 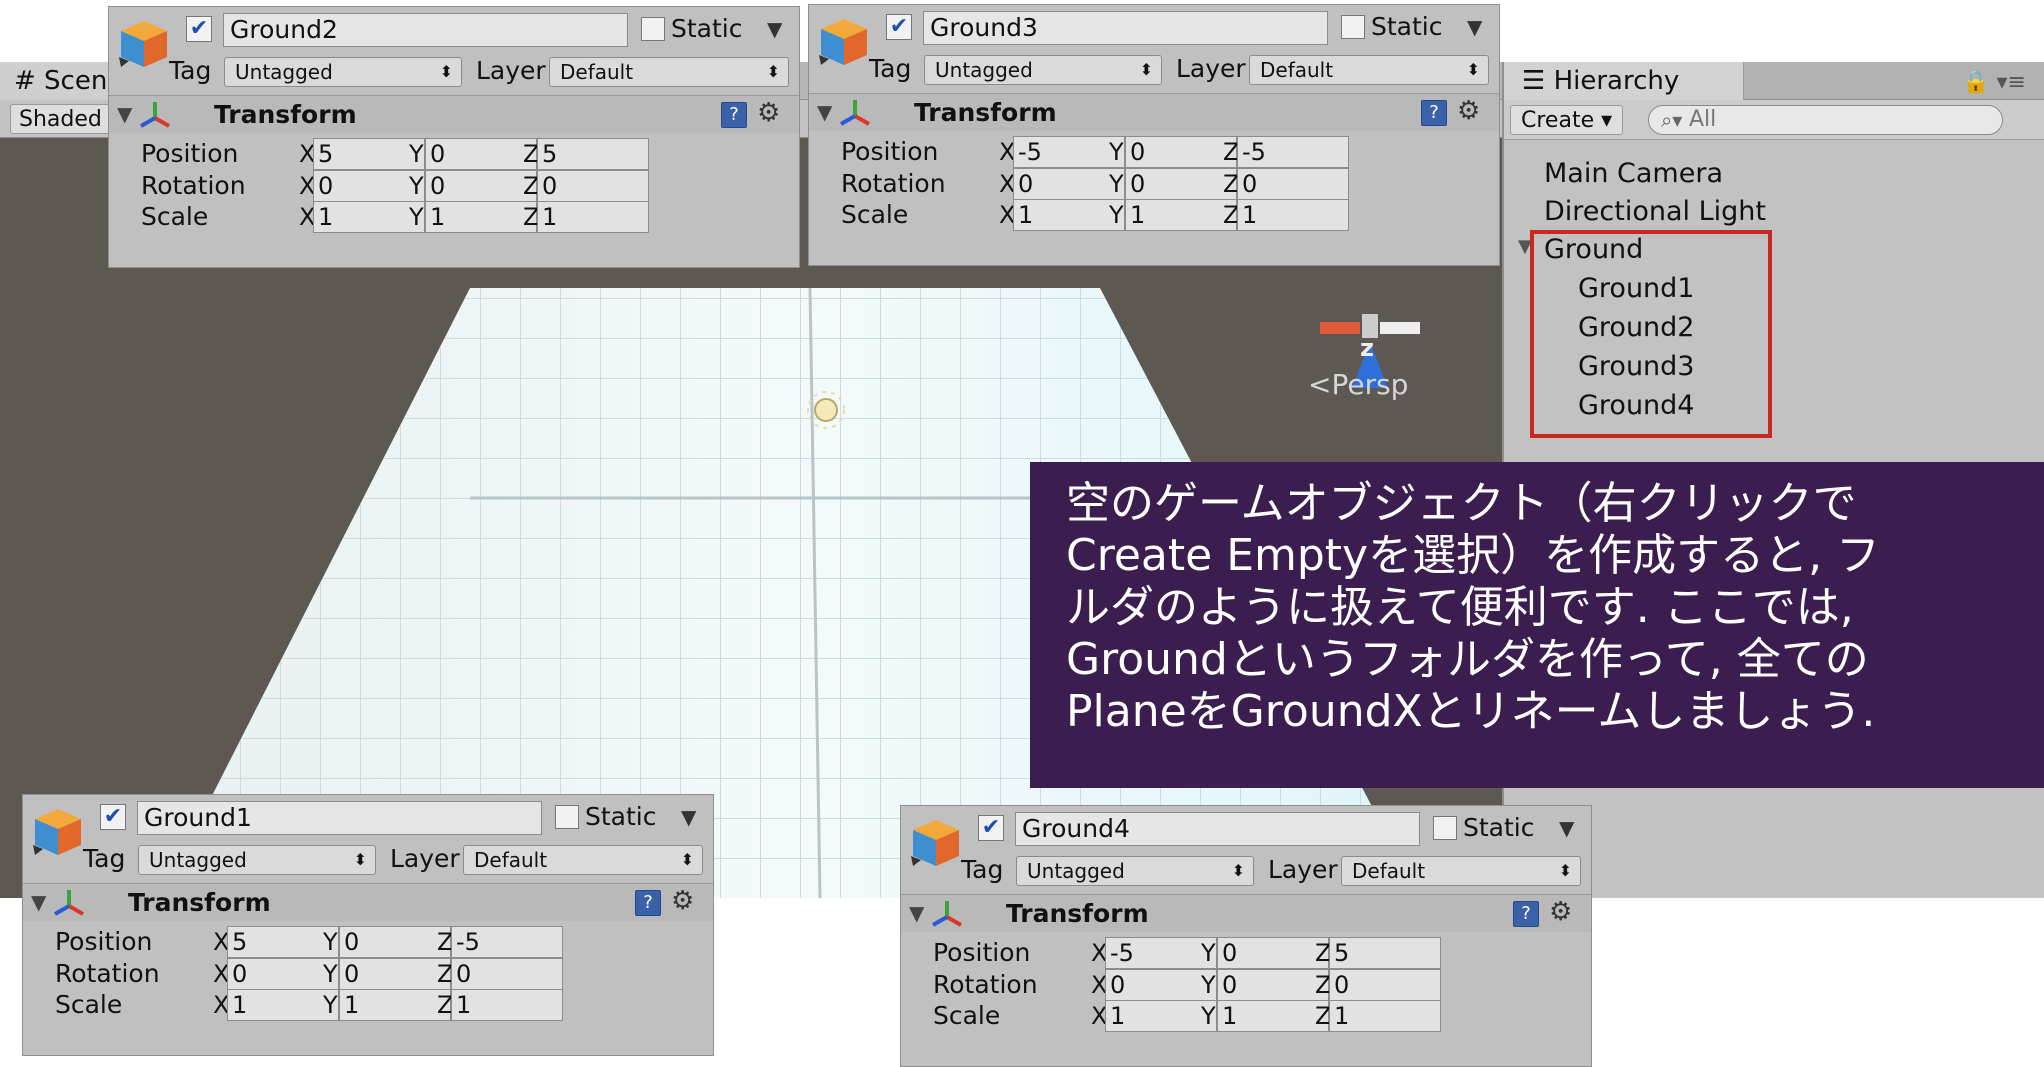 What do you see at coordinates (1633, 173) in the screenshot?
I see `hierarchy-item-main-camera: Main Camera` at bounding box center [1633, 173].